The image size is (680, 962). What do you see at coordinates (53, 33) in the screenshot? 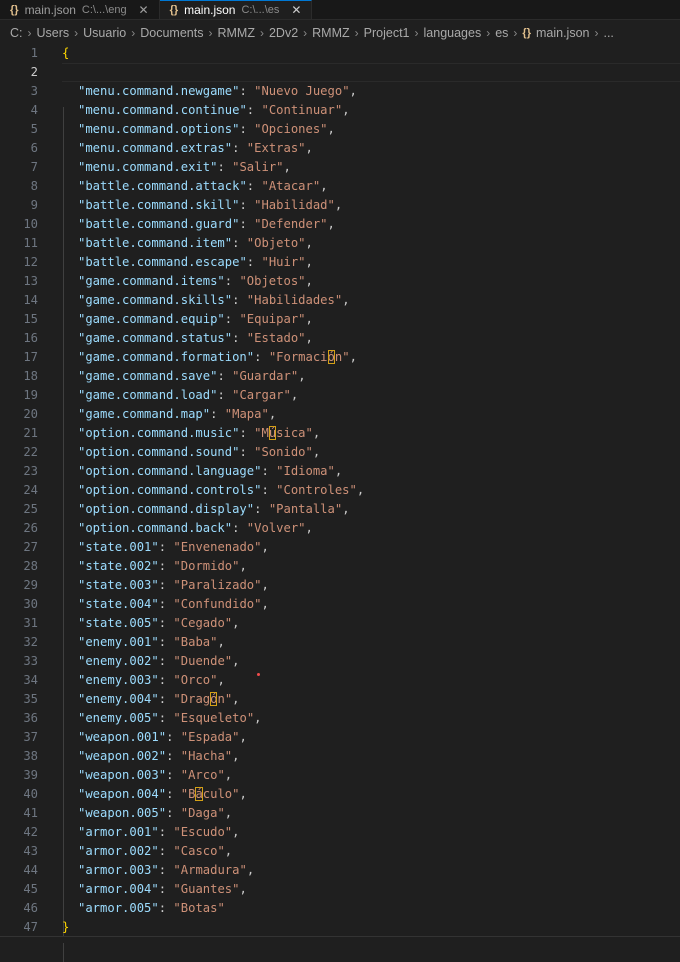
I see `breadcrumb-item: Users` at bounding box center [53, 33].